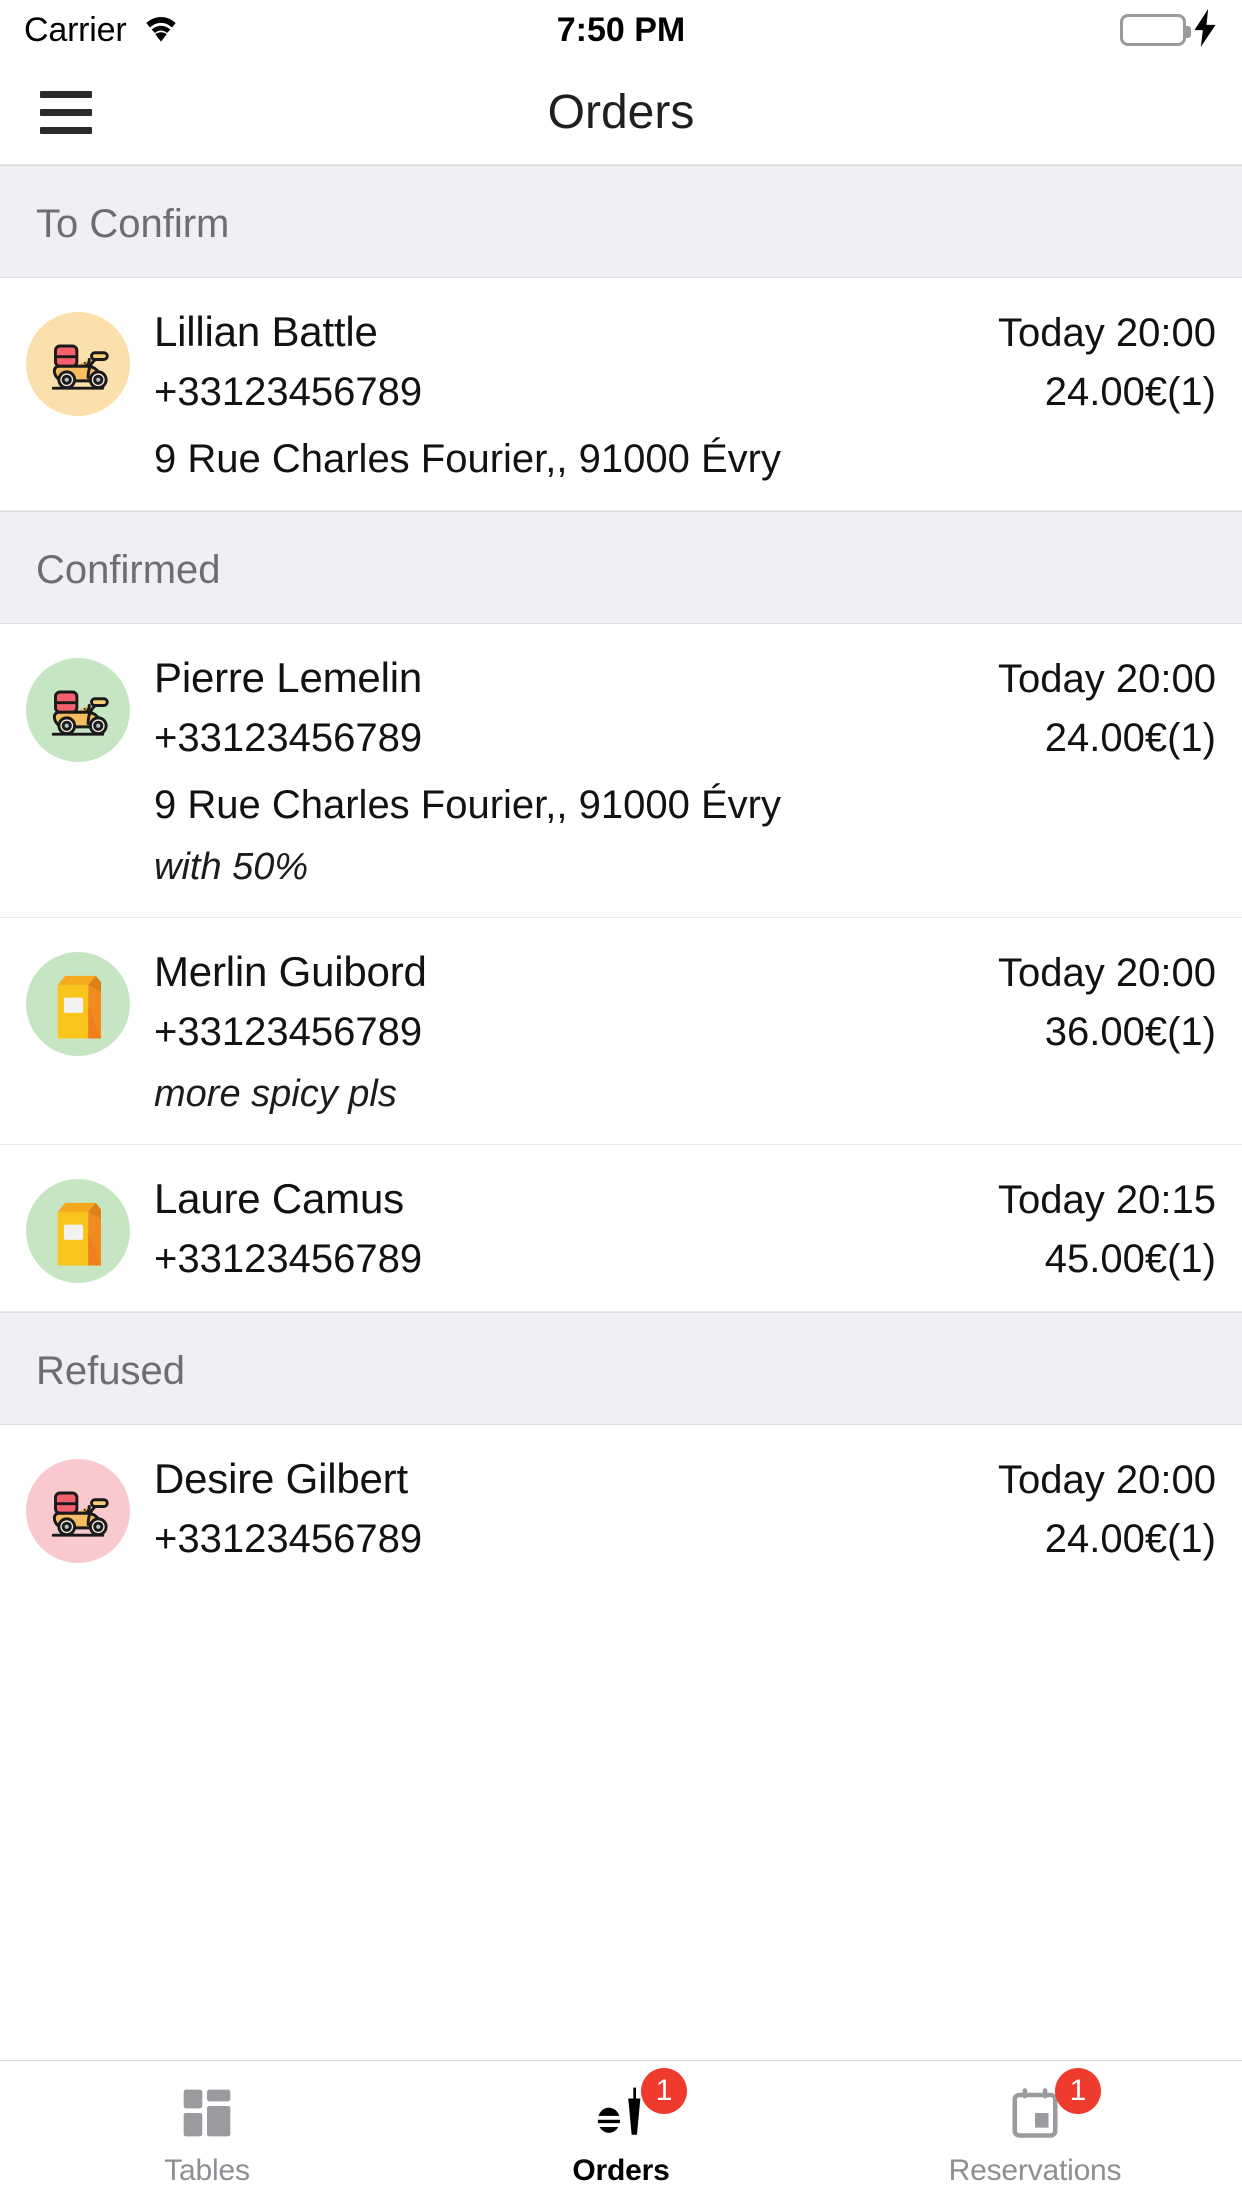 This screenshot has height=2208, width=1242. Describe the element at coordinates (1155, 30) in the screenshot. I see `battery-full-icon` at that location.